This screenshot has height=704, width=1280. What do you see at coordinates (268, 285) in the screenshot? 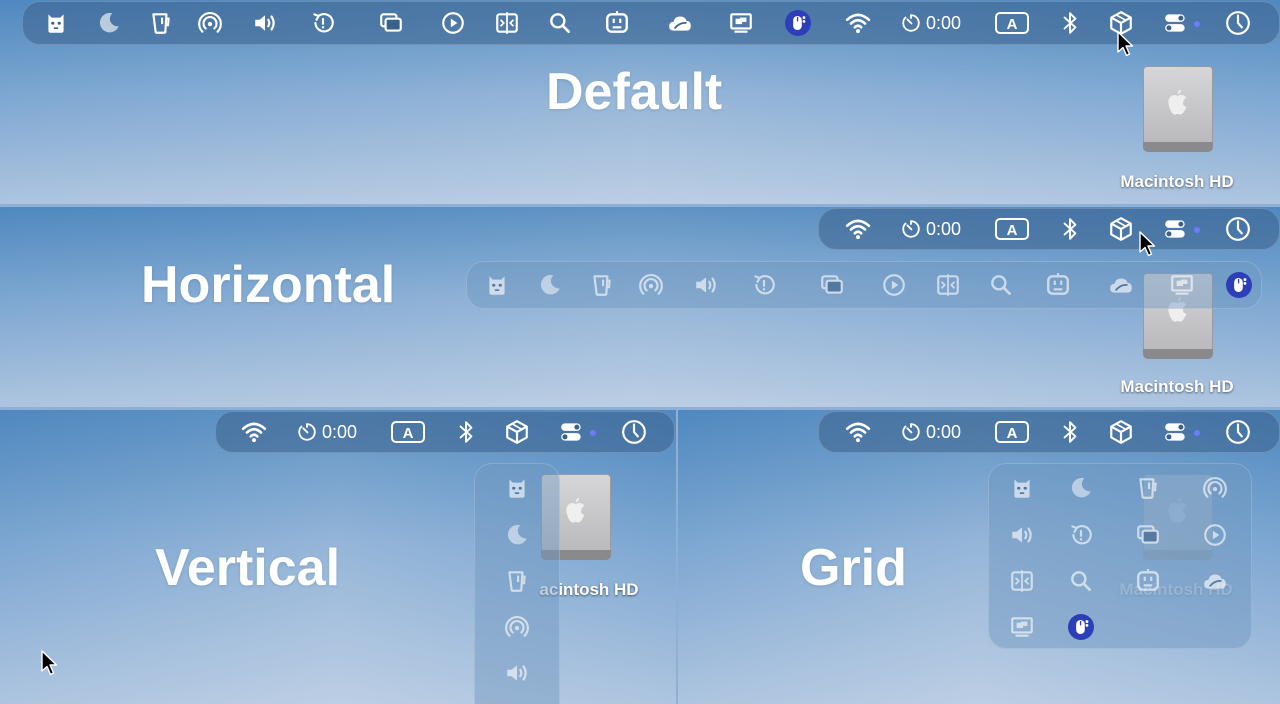
I see `panel-title-horizontal: Horizontal` at bounding box center [268, 285].